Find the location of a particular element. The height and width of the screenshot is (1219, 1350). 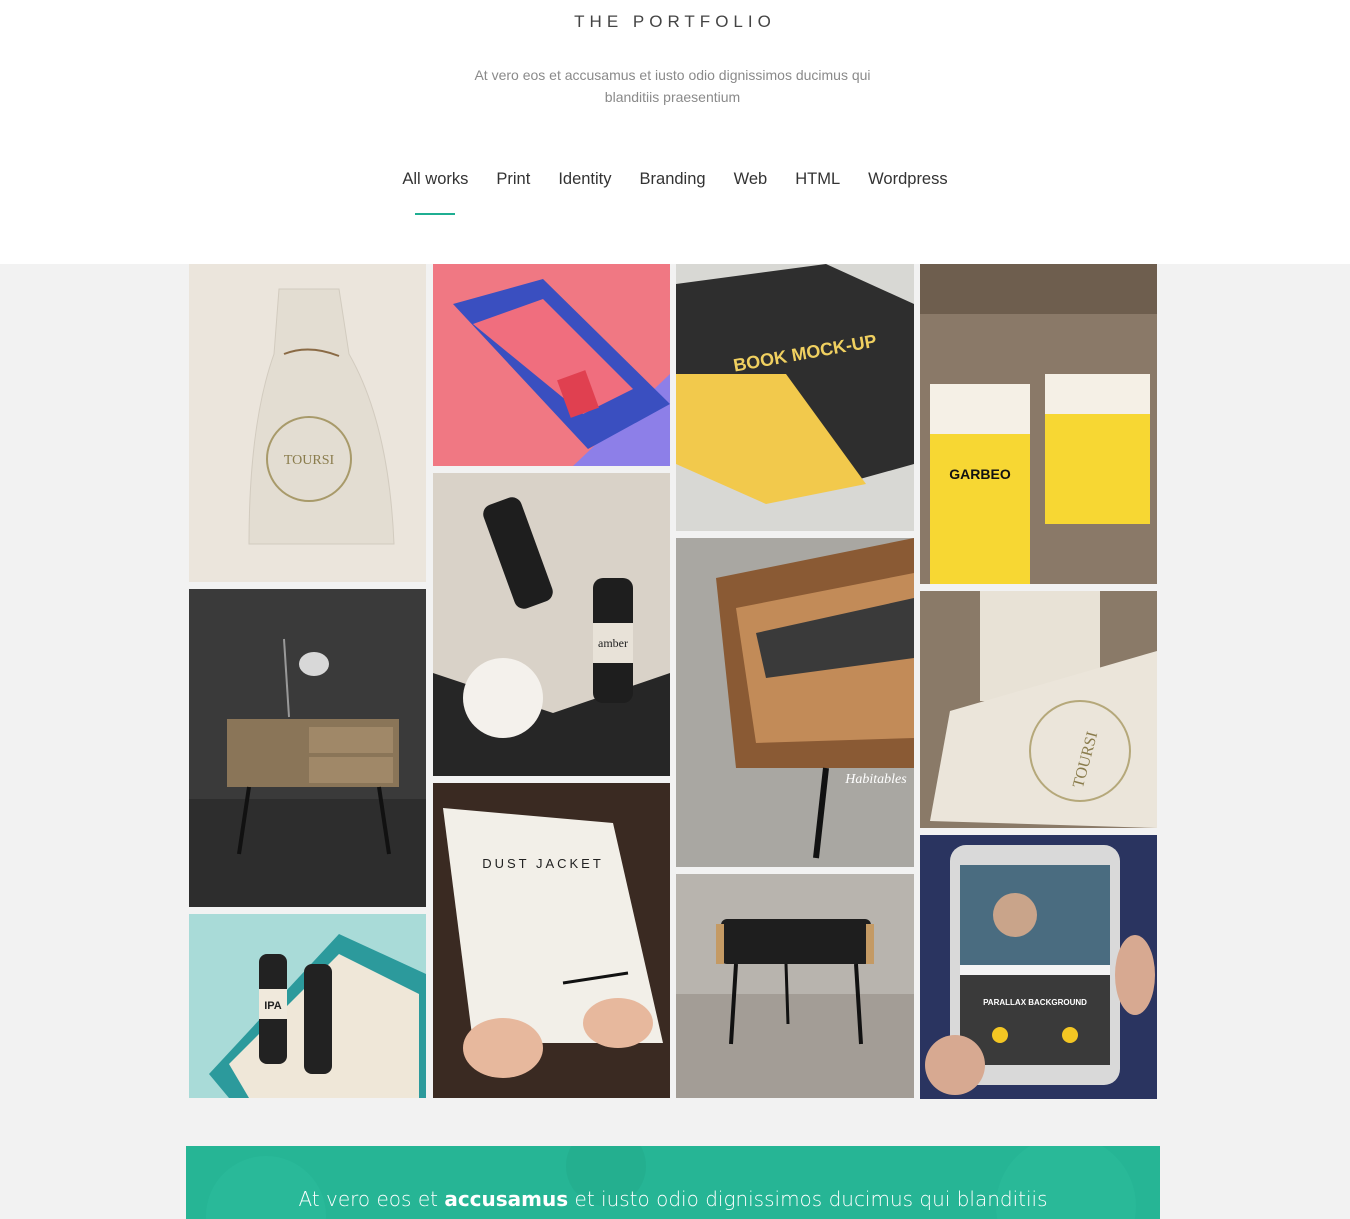

amber-bottles-icon: amber is located at coordinates (551, 624).